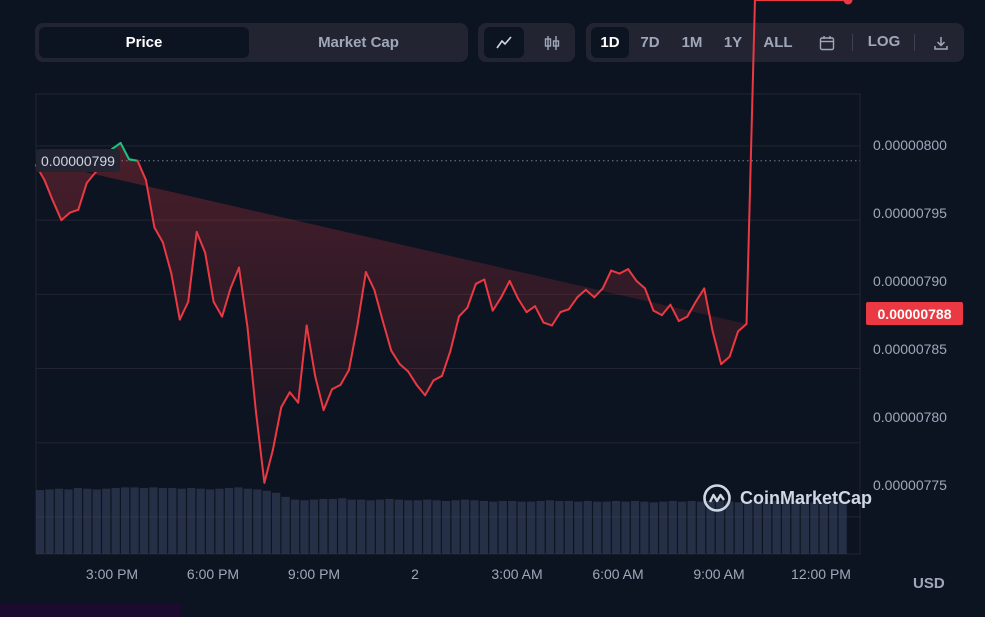  What do you see at coordinates (848, 2) in the screenshot?
I see `current-price-dot` at bounding box center [848, 2].